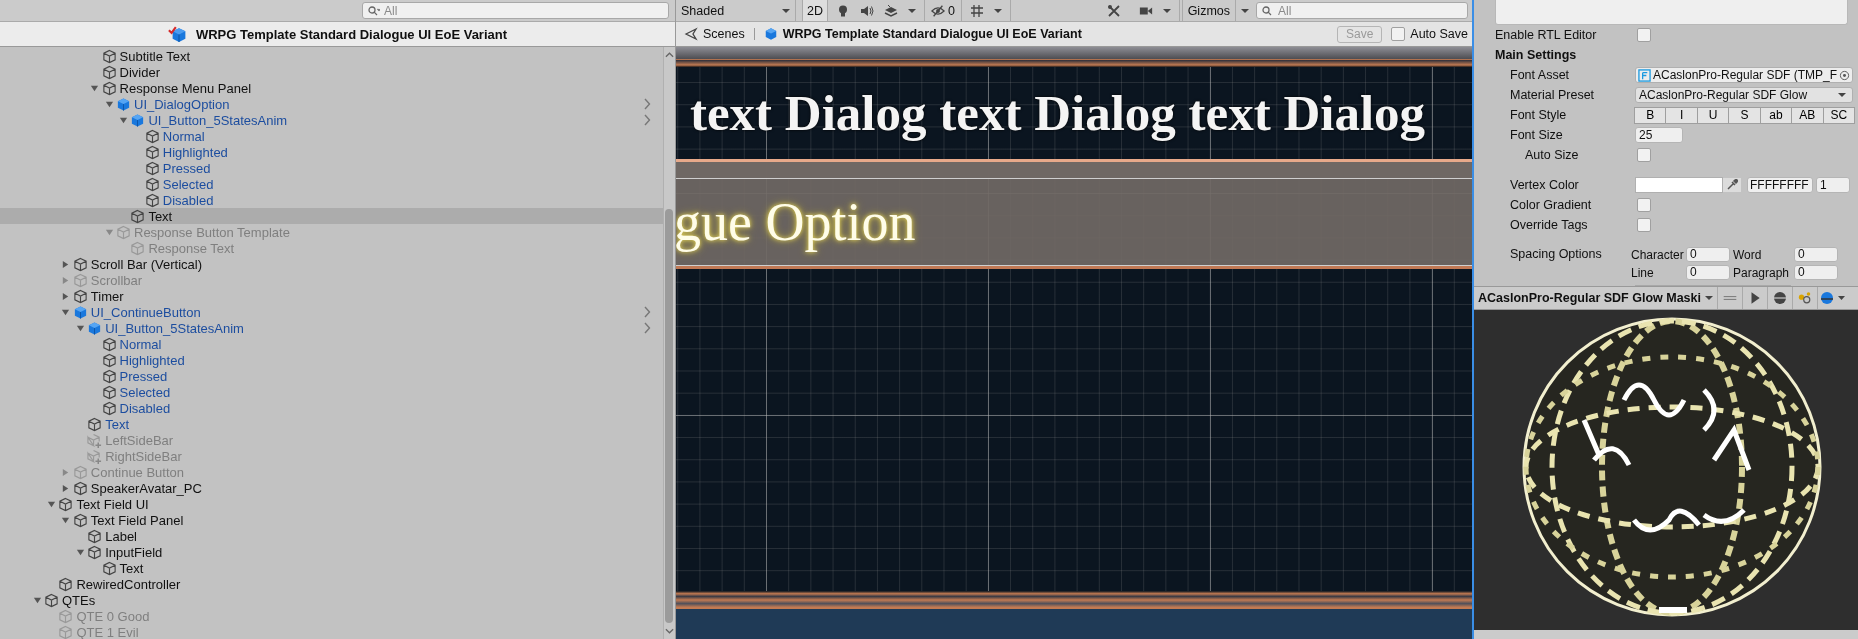  What do you see at coordinates (1807, 115) in the screenshot?
I see `font-style-toggle: AB` at bounding box center [1807, 115].